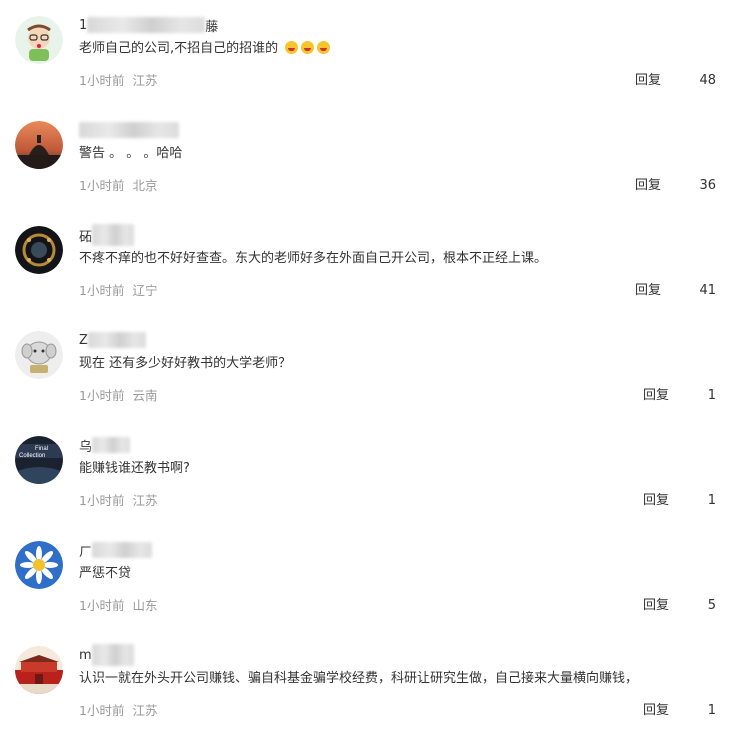  What do you see at coordinates (83, 340) in the screenshot?
I see `username-visible: Z` at bounding box center [83, 340].